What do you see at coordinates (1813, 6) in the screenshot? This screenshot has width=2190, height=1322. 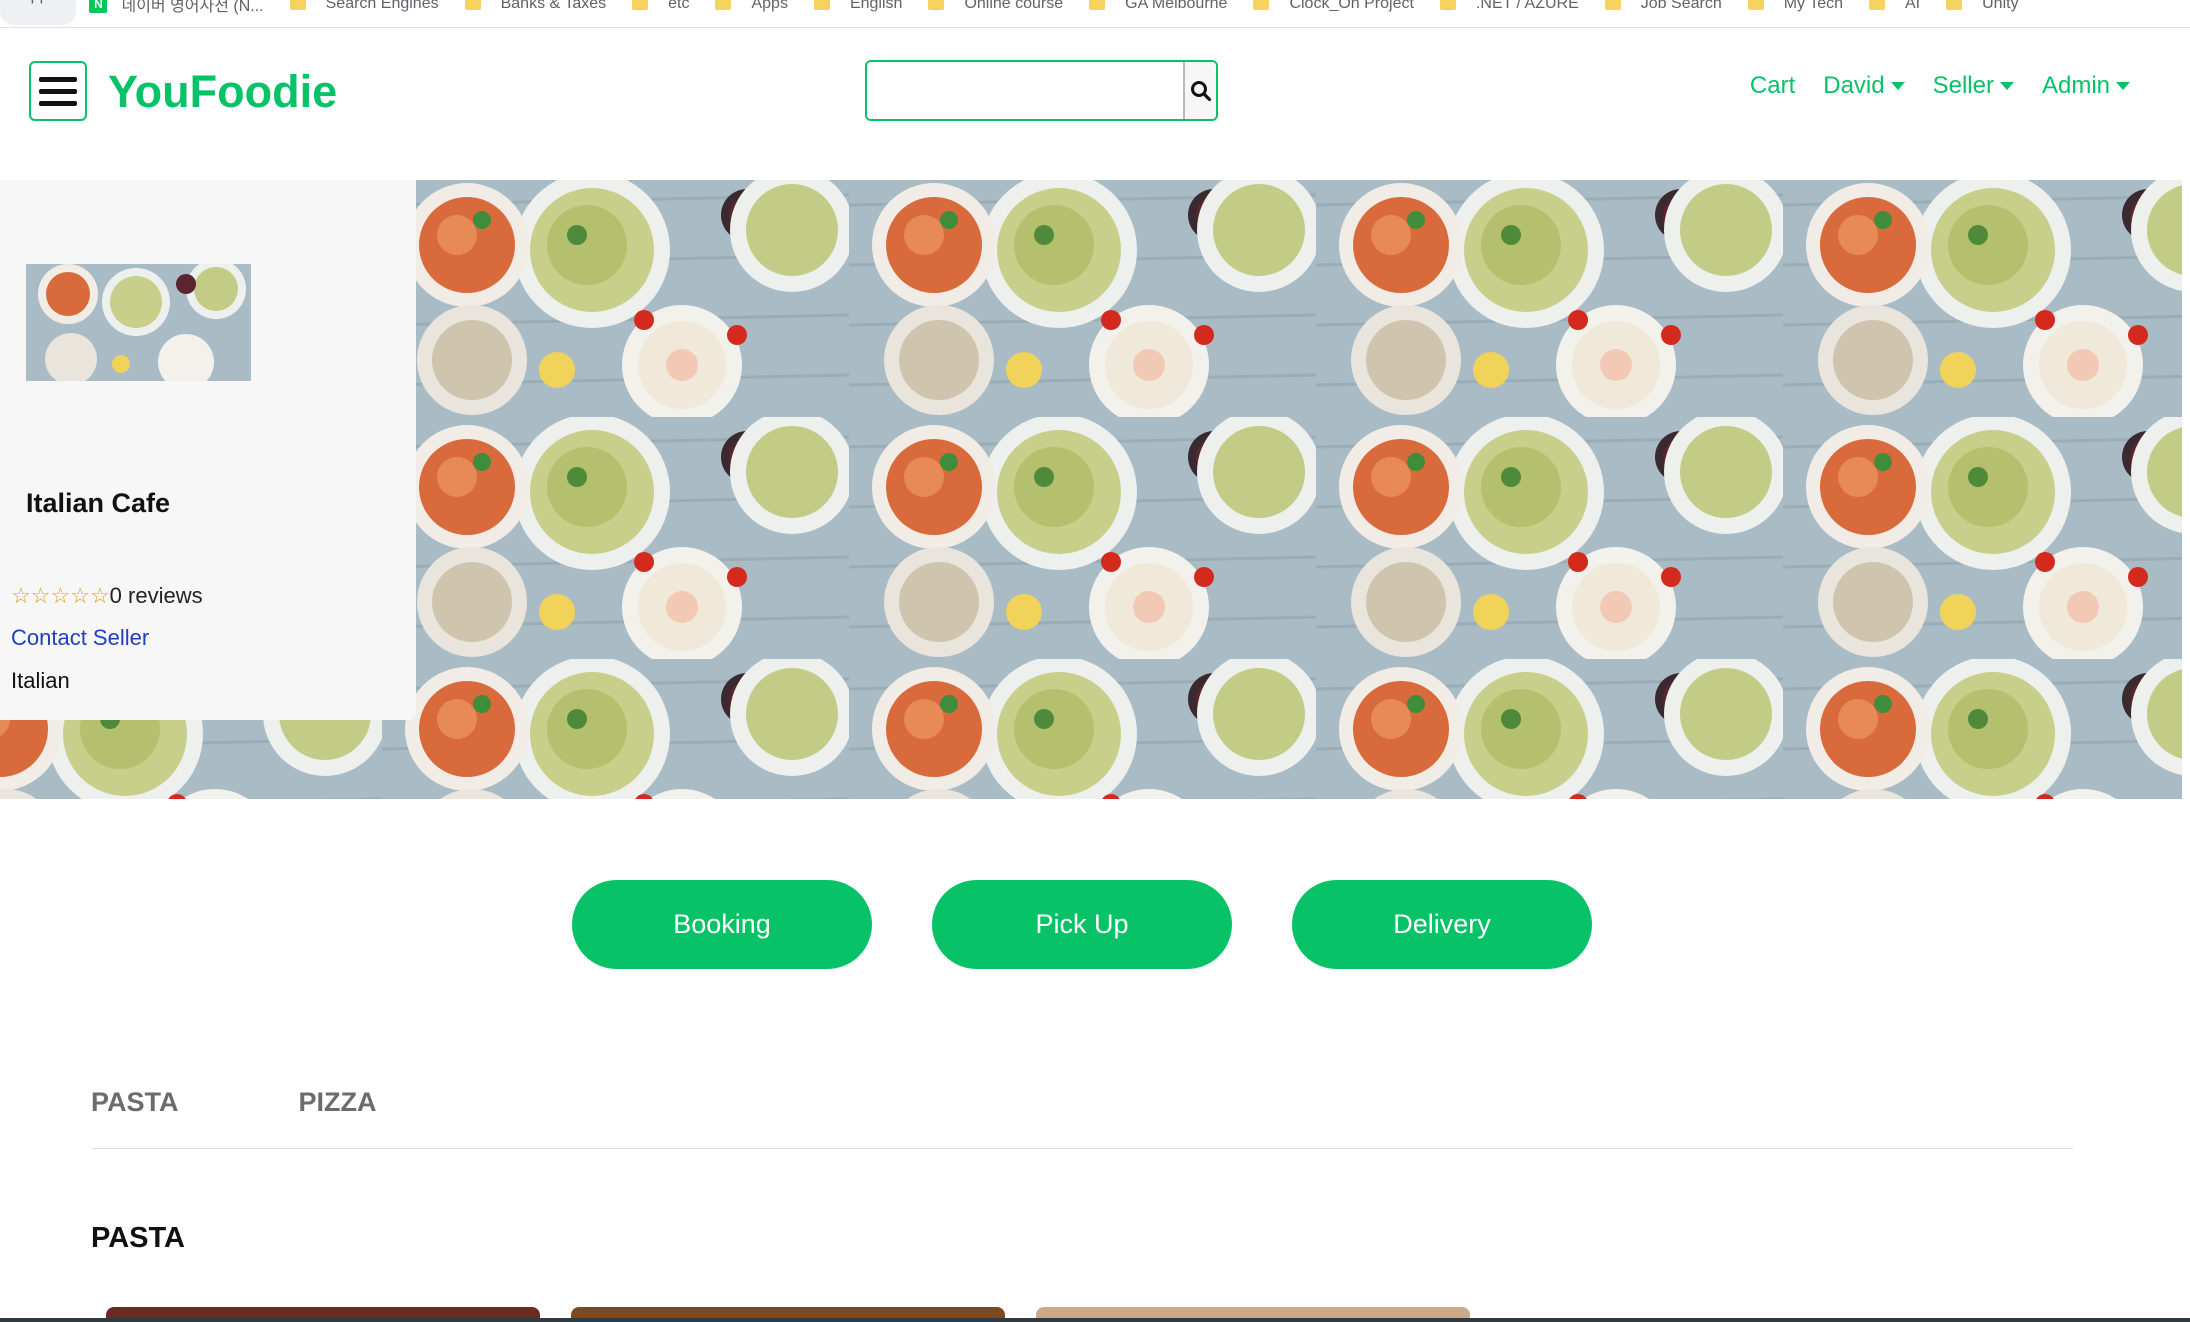 I see `bookmark-label: My Tech` at bounding box center [1813, 6].